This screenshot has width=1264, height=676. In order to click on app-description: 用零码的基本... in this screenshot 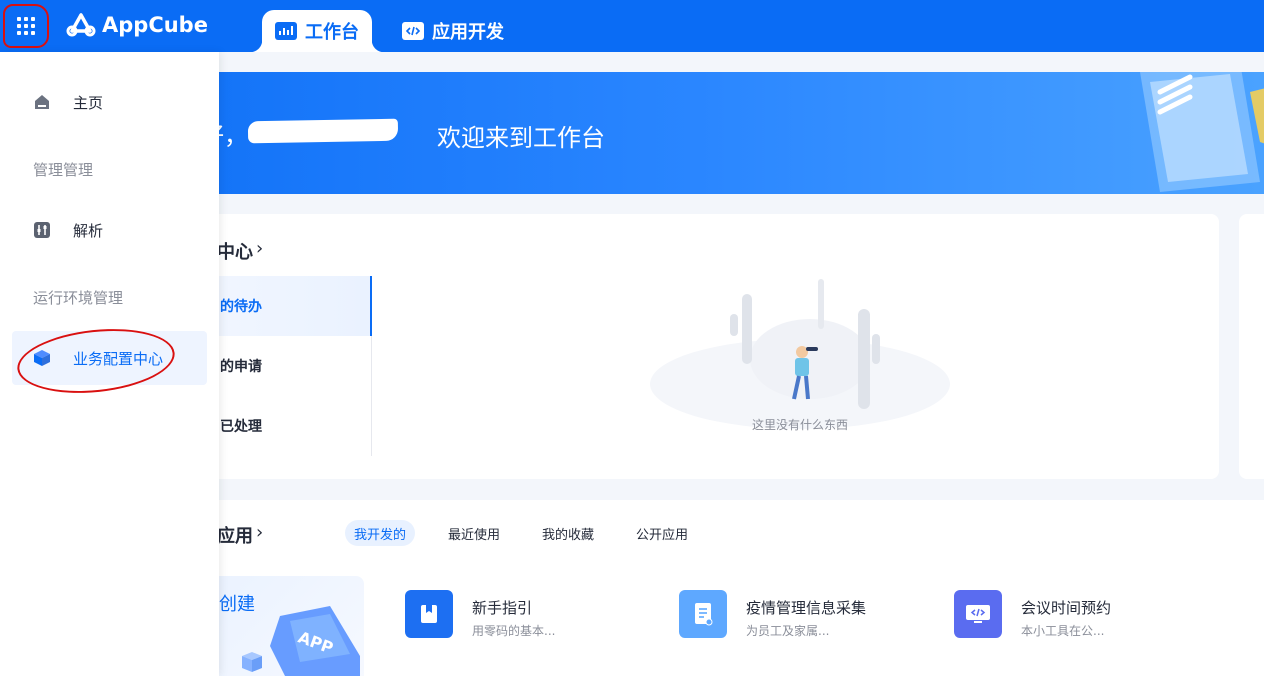, I will do `click(514, 631)`.